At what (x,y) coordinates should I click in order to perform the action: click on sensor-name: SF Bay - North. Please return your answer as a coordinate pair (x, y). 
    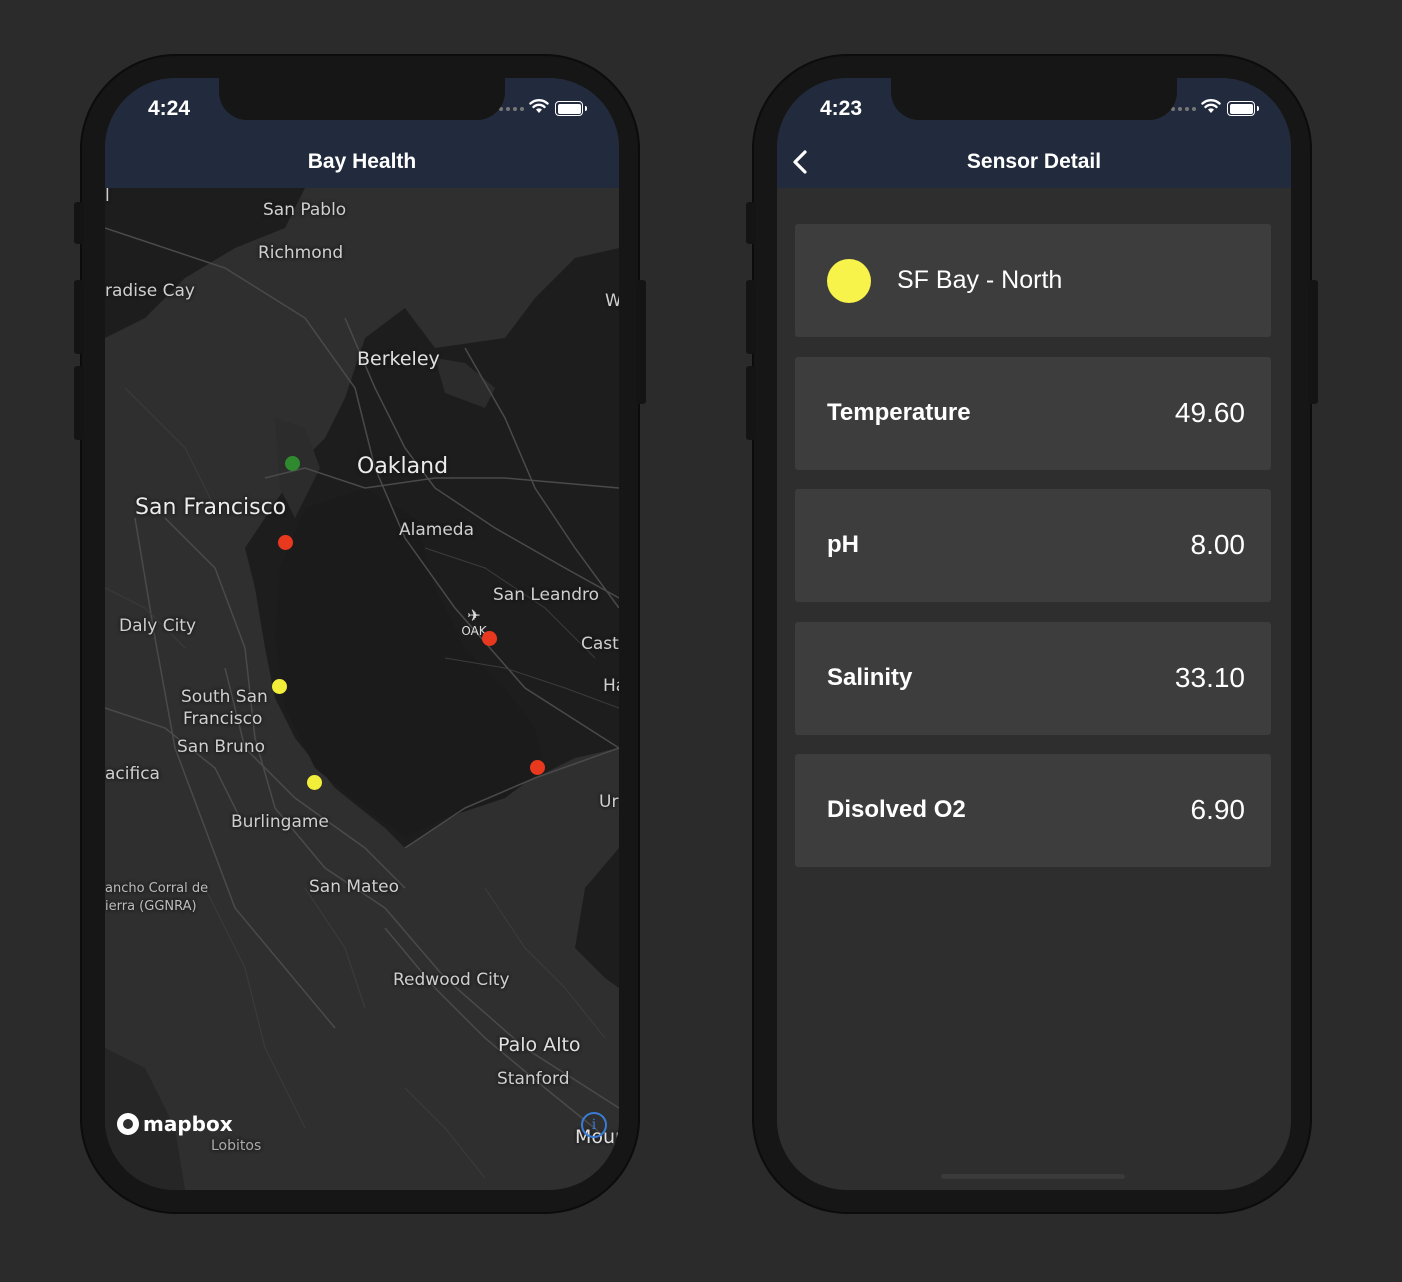
    Looking at the image, I should click on (980, 280).